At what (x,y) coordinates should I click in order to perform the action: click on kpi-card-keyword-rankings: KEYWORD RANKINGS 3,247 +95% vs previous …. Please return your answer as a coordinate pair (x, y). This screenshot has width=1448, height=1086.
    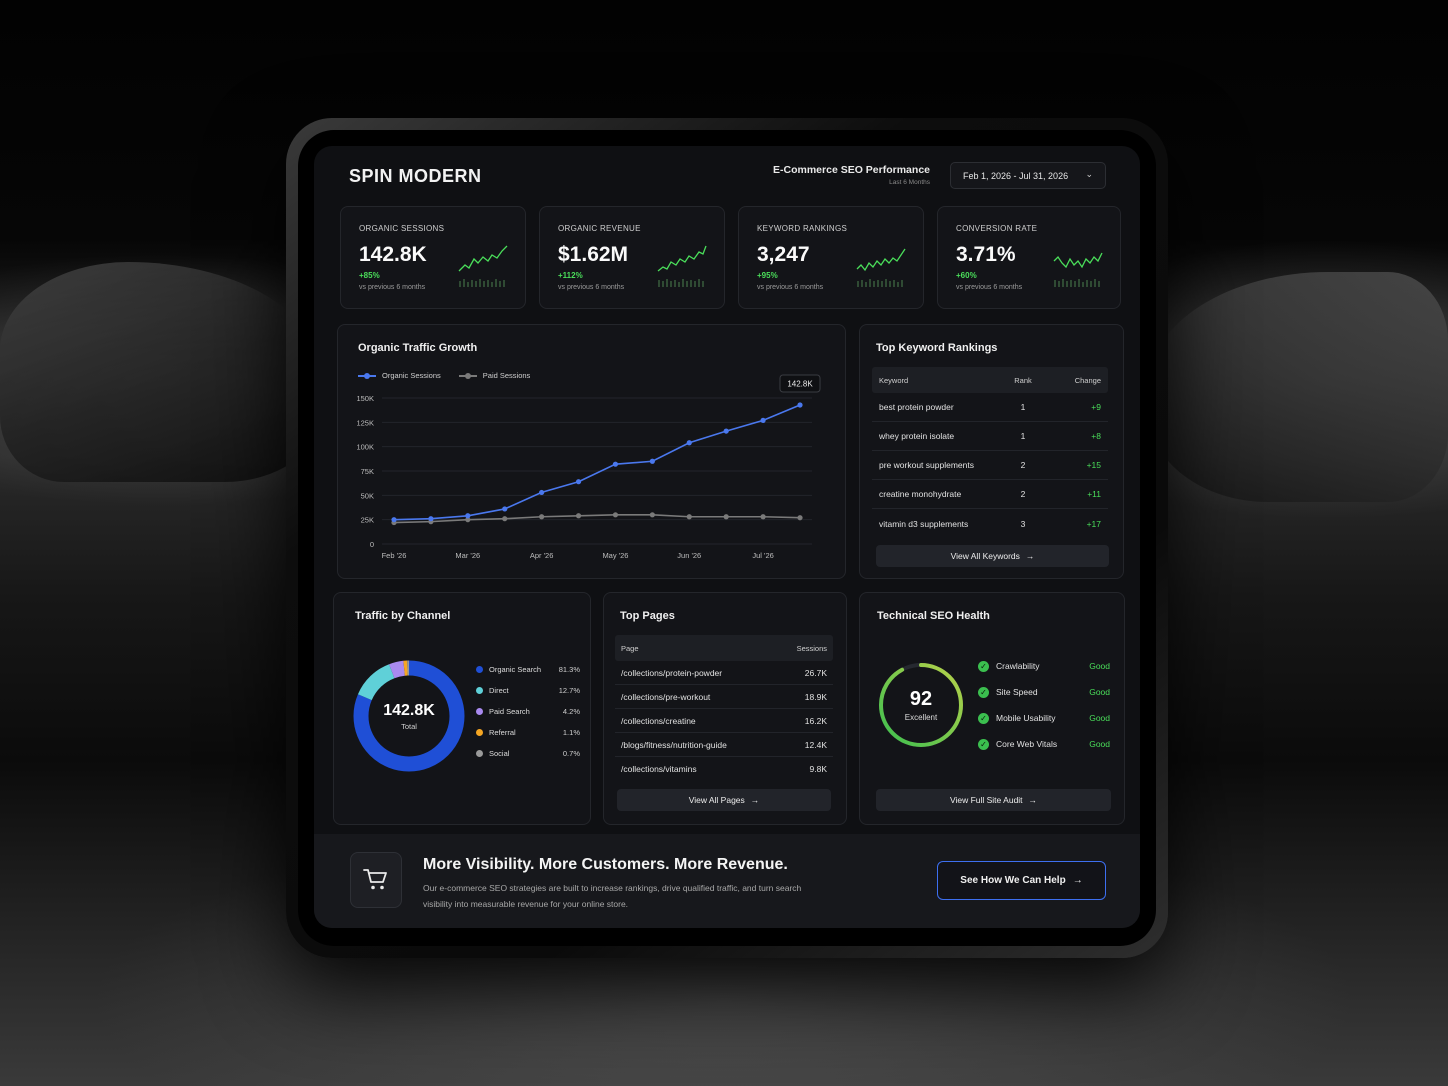
    Looking at the image, I should click on (831, 257).